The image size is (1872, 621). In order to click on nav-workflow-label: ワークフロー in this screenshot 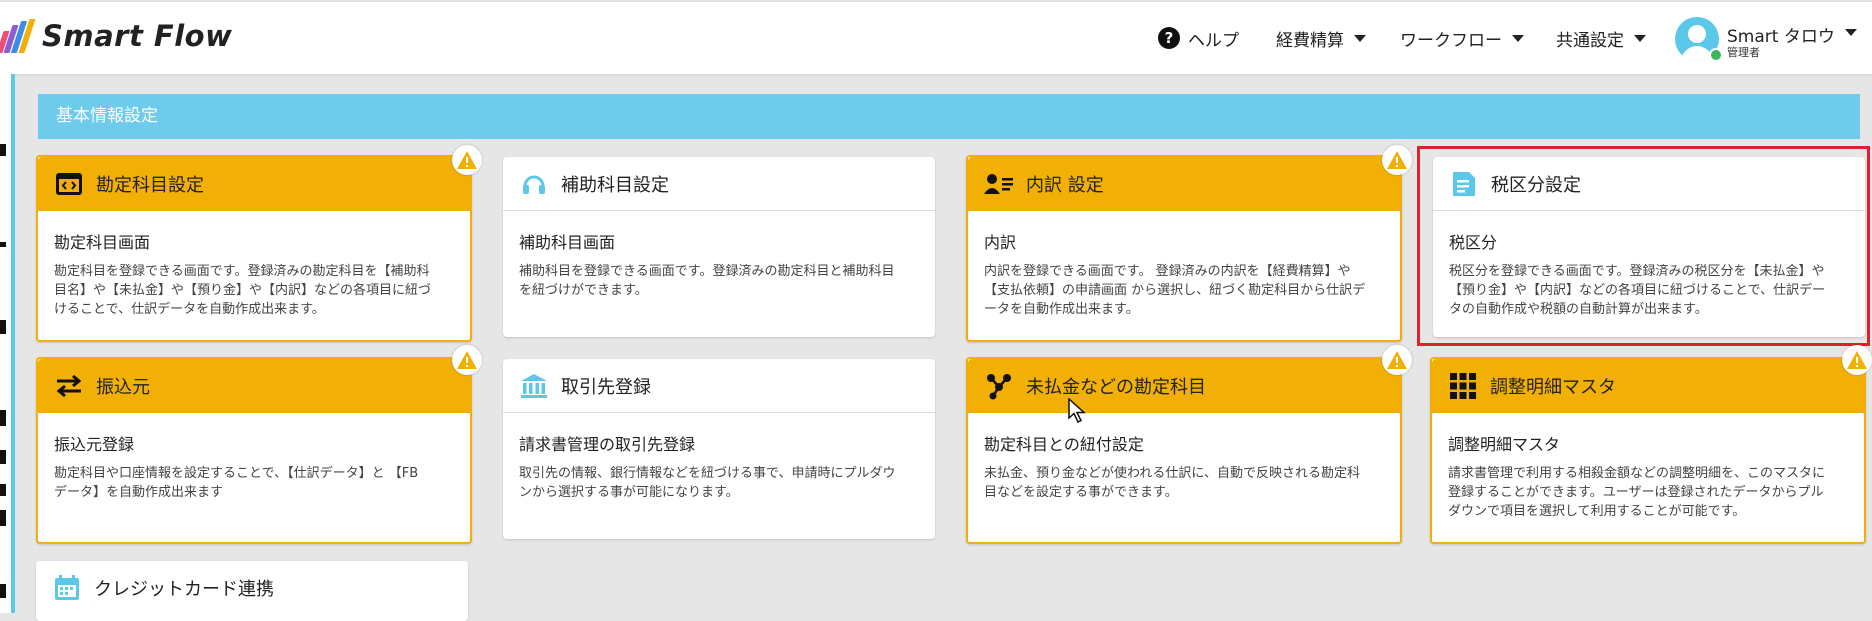, I will do `click(1451, 40)`.